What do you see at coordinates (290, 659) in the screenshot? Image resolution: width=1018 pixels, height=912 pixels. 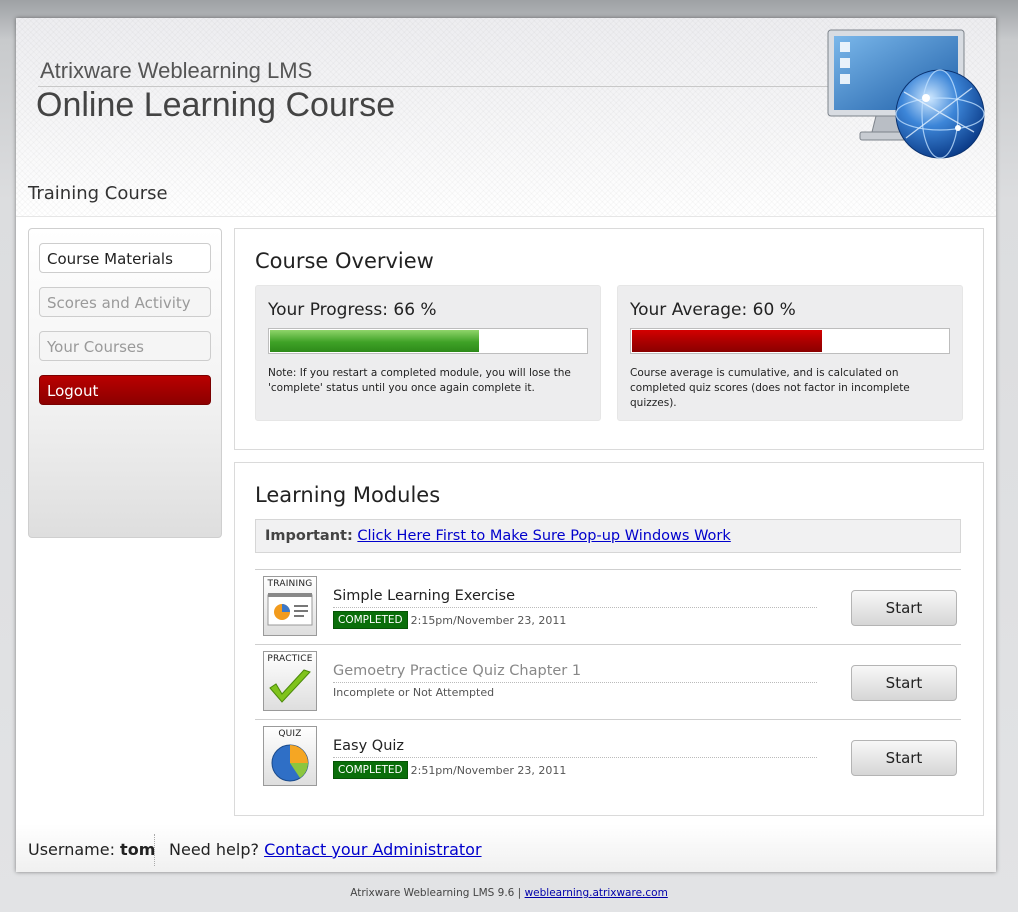 I see `module-tag: PRACTICE` at bounding box center [290, 659].